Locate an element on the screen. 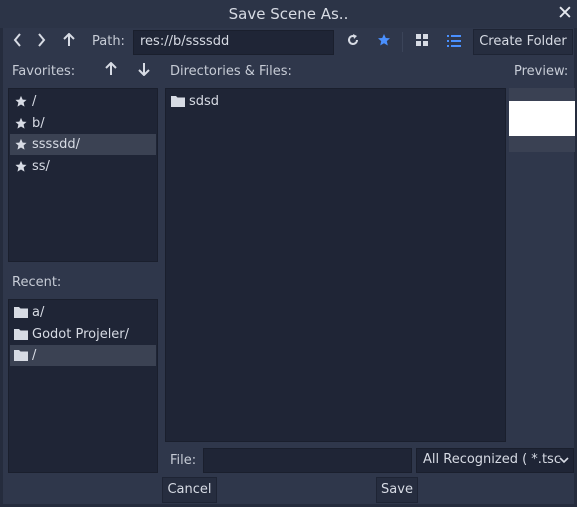 Image resolution: width=577 pixels, height=507 pixels. chevron-down-icon is located at coordinates (564, 460).